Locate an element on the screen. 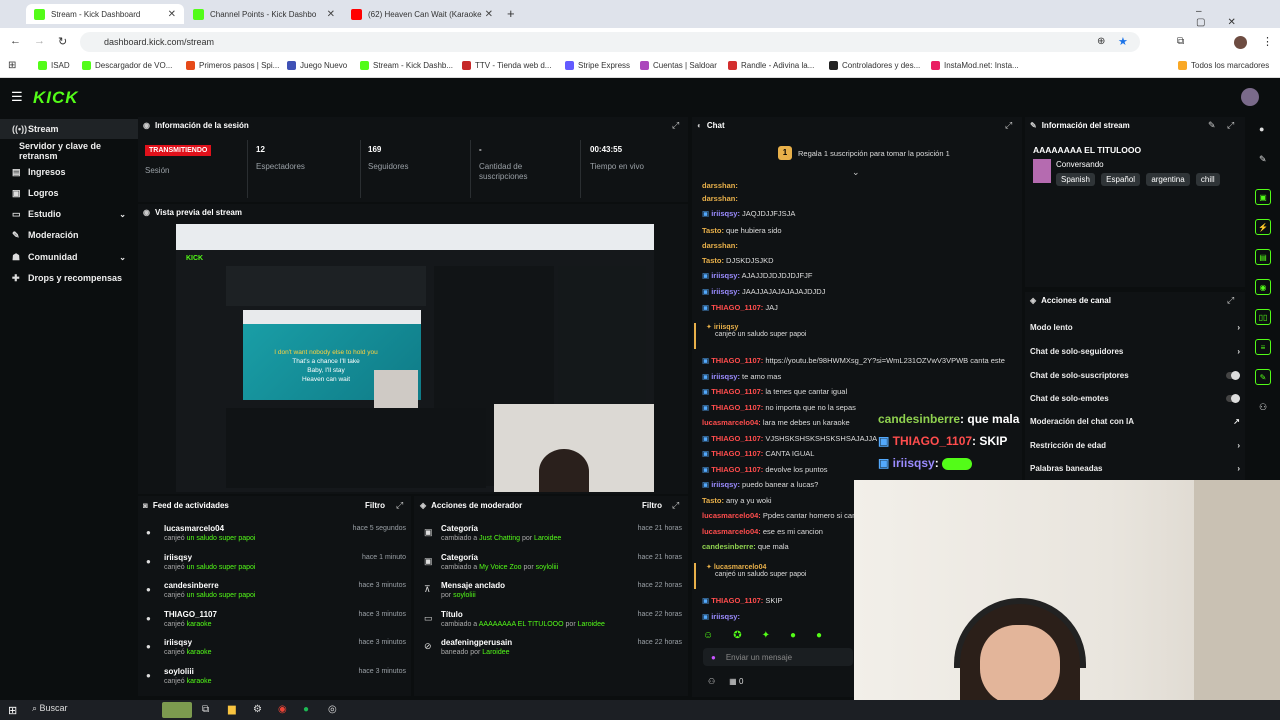 The height and width of the screenshot is (720, 1280). edit-icon: ✎ is located at coordinates (1212, 125).